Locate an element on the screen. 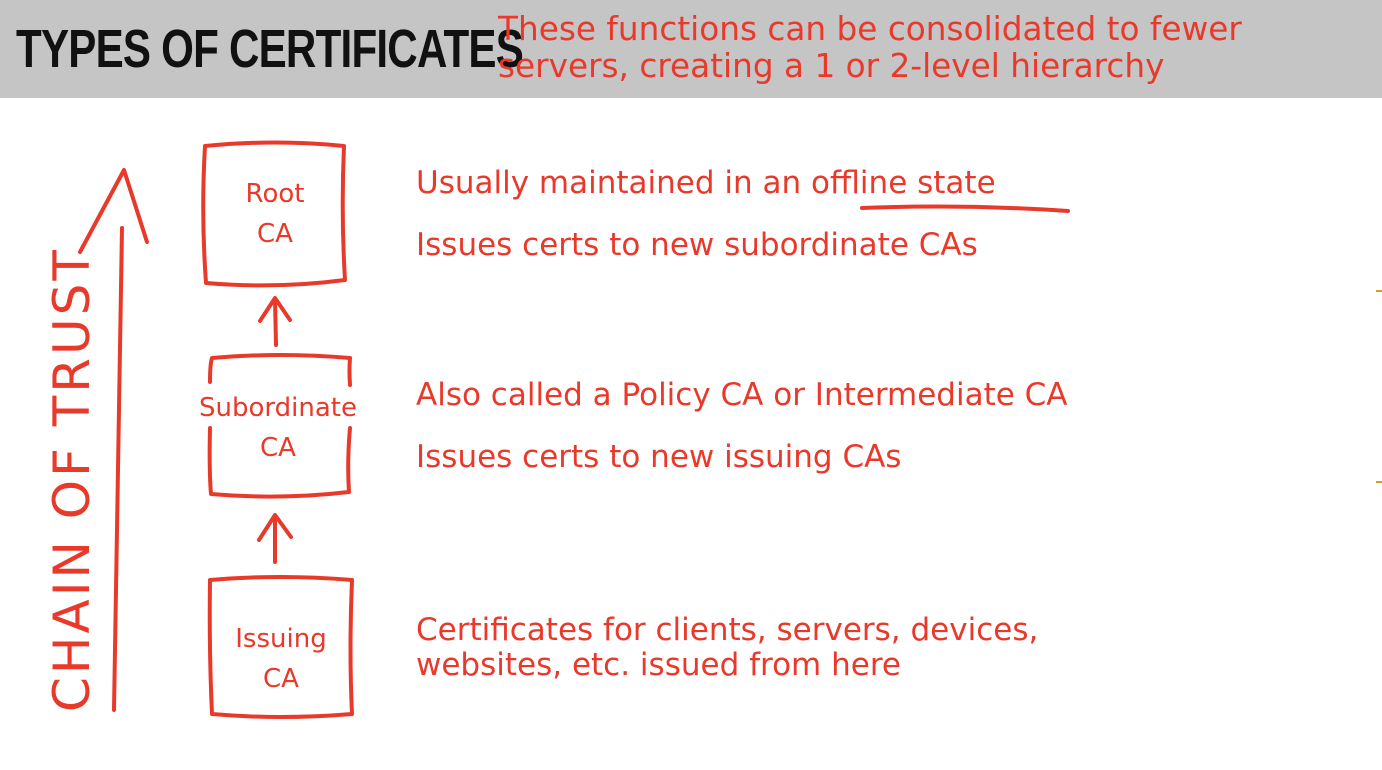  arrow-issuing-to-sub is located at coordinates (275, 538).